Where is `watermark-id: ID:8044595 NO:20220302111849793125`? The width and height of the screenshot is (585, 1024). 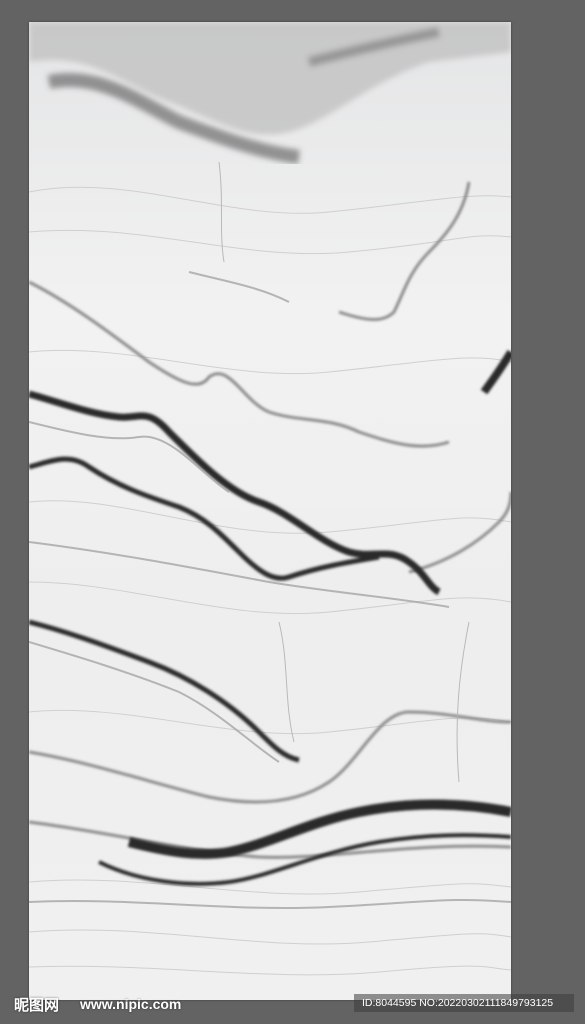
watermark-id: ID:8044595 NO:20220302111849793125 is located at coordinates (464, 1003).